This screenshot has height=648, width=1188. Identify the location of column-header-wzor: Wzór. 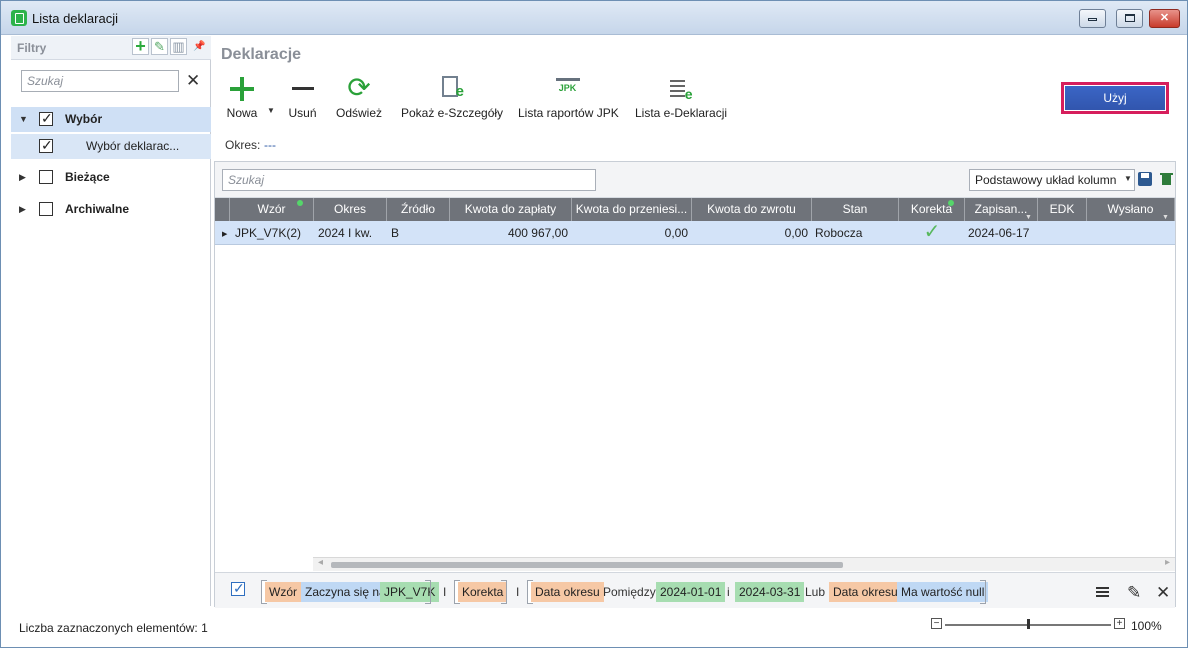
(272, 209).